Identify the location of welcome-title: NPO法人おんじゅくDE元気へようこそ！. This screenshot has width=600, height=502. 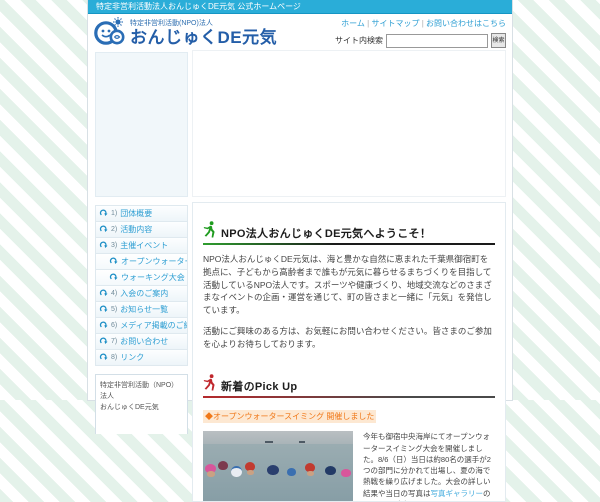
(326, 233).